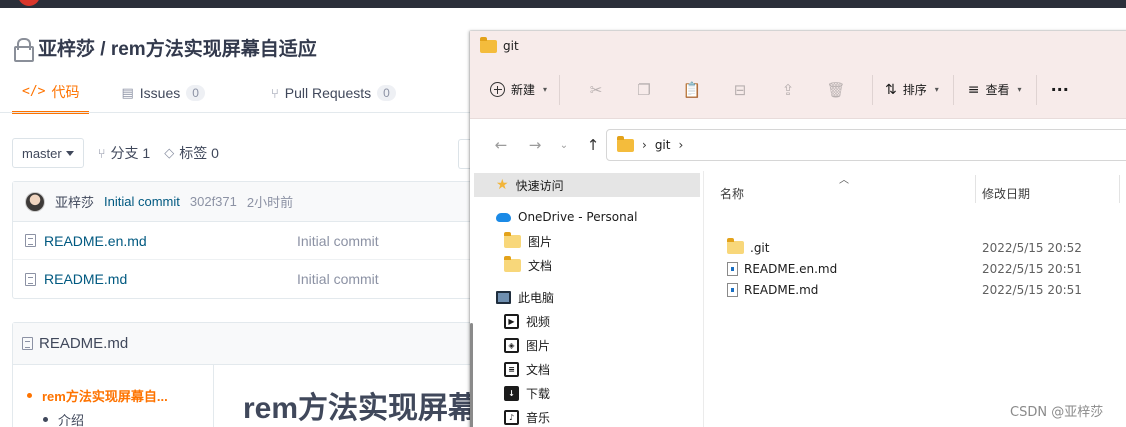 This screenshot has width=1126, height=427. I want to click on nav-item-music: ♪ 音乐, so click(527, 416).